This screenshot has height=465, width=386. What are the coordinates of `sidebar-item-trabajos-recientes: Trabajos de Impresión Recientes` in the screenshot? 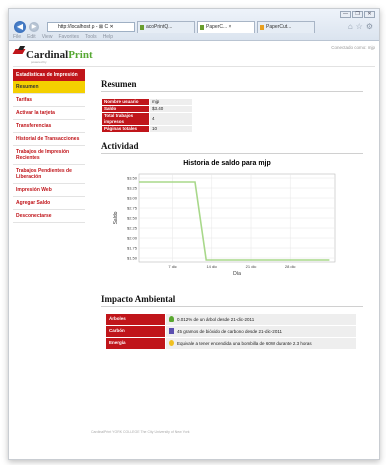 It's located at (49, 155).